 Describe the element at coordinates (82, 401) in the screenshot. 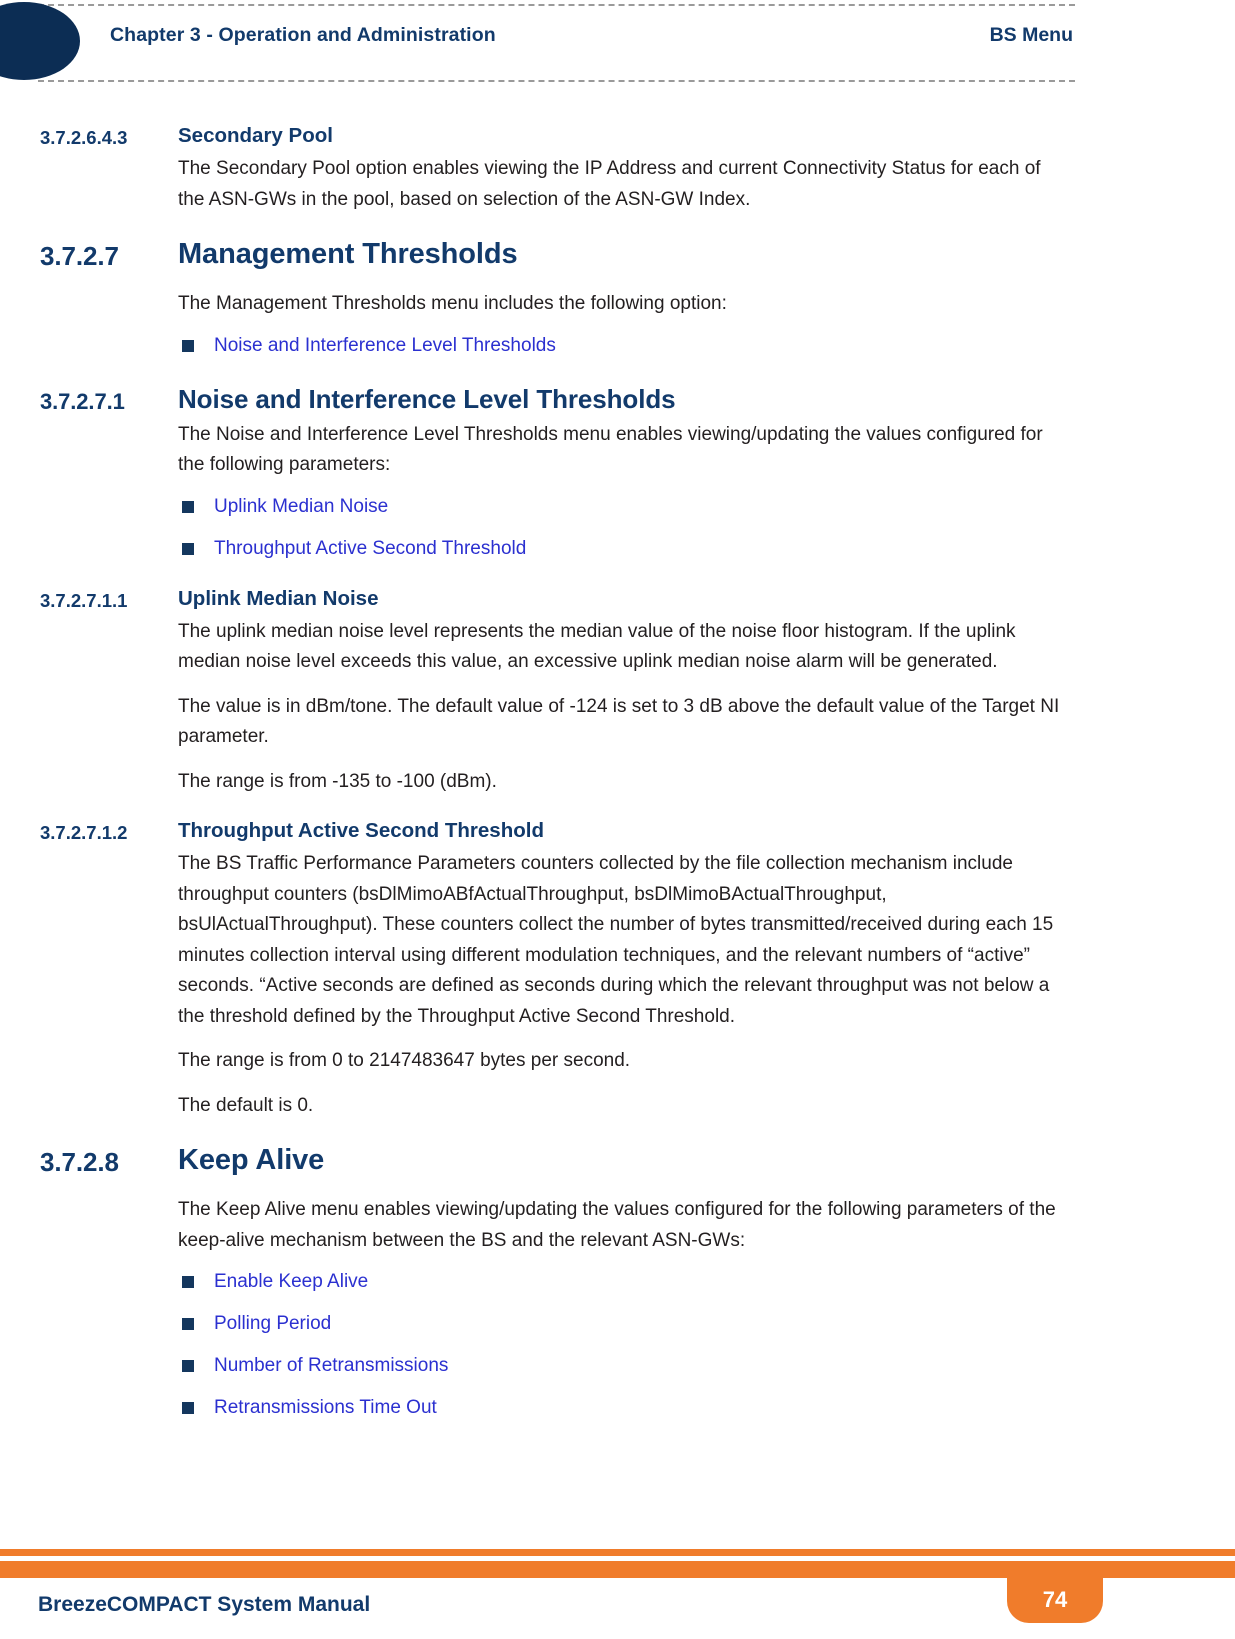

I see `section-number-noise-interference: 3.7.2.7.1` at that location.